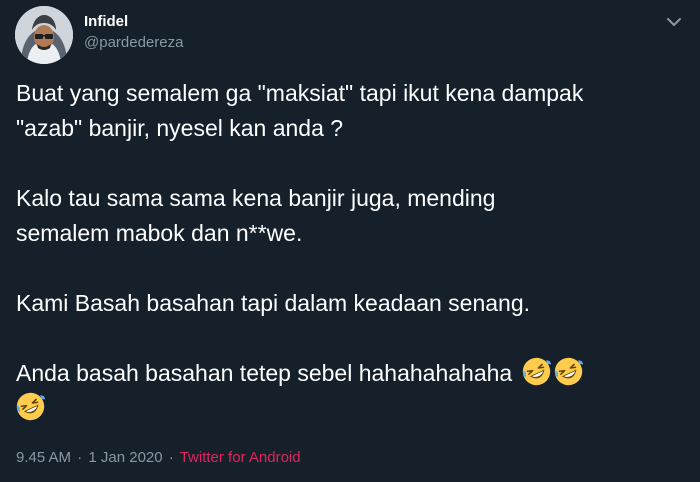  I want to click on tweet-line: semalem mabok dan n**we., so click(159, 233).